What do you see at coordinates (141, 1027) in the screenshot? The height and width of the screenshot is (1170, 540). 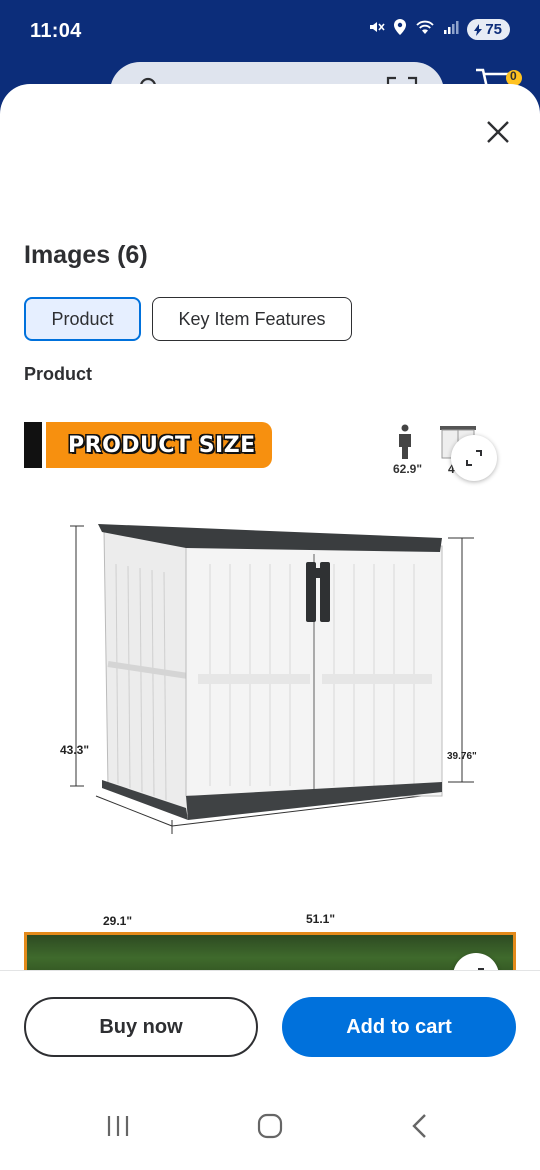 I see `buy-now-button: Buy now` at bounding box center [141, 1027].